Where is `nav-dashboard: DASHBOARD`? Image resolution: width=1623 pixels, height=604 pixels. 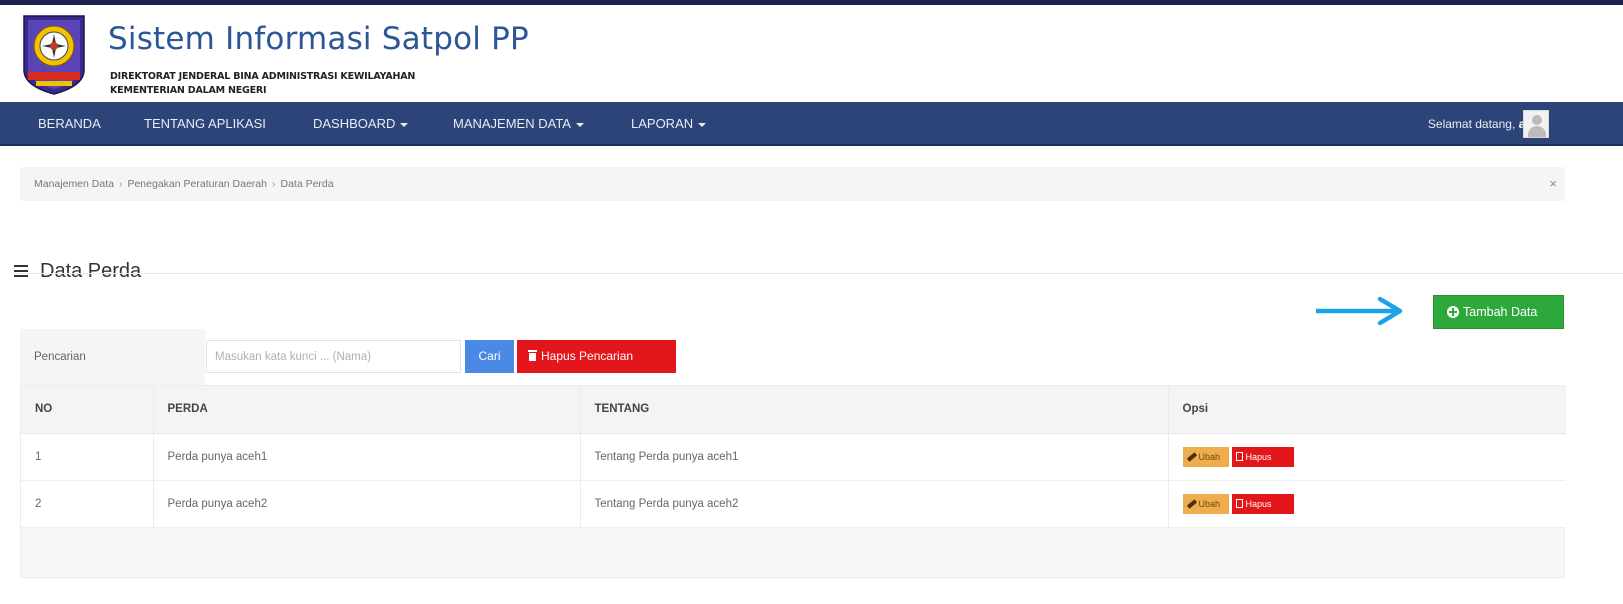
nav-dashboard: DASHBOARD is located at coordinates (361, 124).